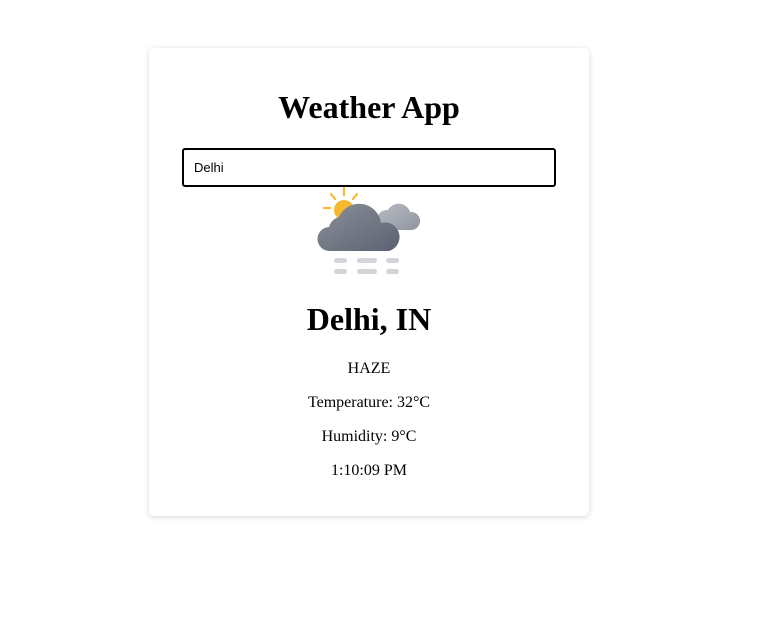  What do you see at coordinates (369, 319) in the screenshot?
I see `city-name: Delhi, IN` at bounding box center [369, 319].